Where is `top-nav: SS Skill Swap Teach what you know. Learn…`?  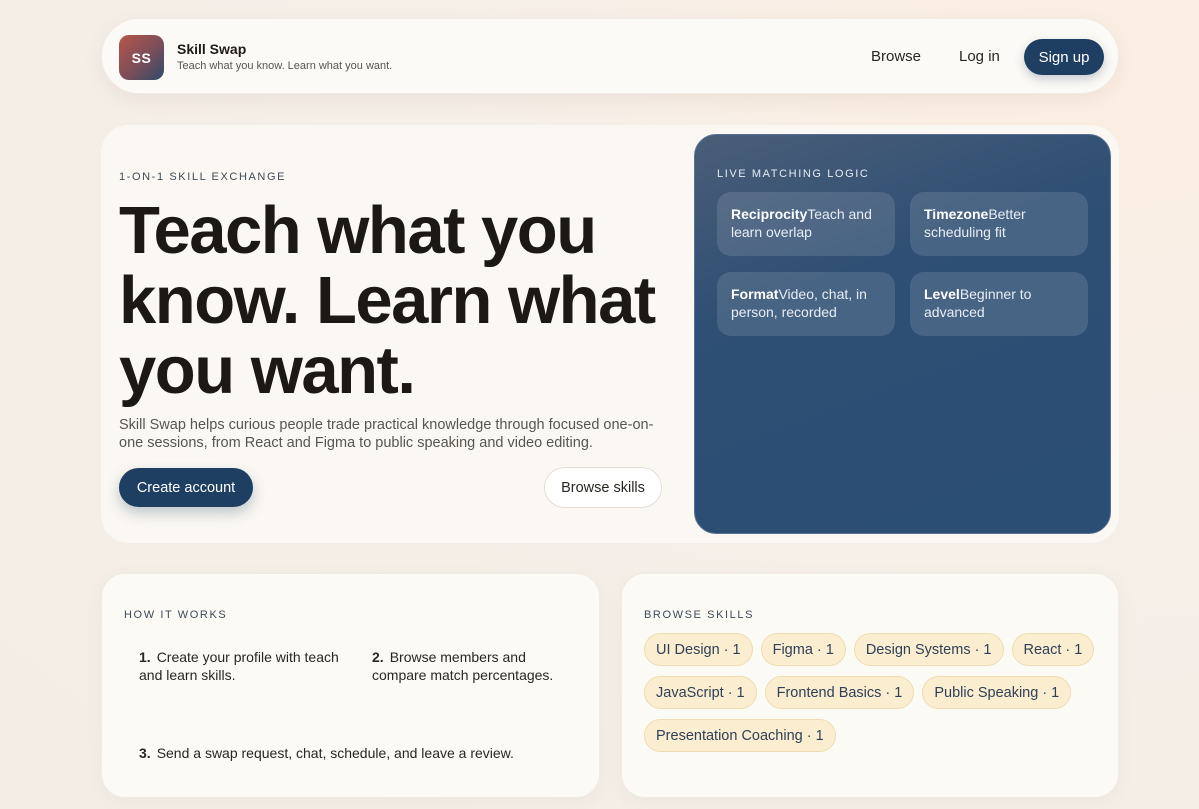
top-nav: SS Skill Swap Teach what you know. Learn… is located at coordinates (610, 56).